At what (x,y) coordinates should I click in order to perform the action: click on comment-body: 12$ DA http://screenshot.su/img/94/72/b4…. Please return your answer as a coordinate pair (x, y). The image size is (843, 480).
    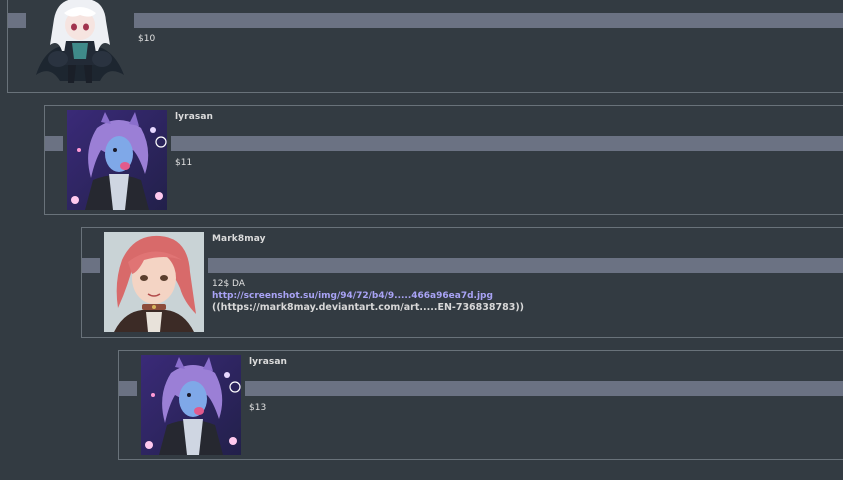
    Looking at the image, I should click on (368, 296).